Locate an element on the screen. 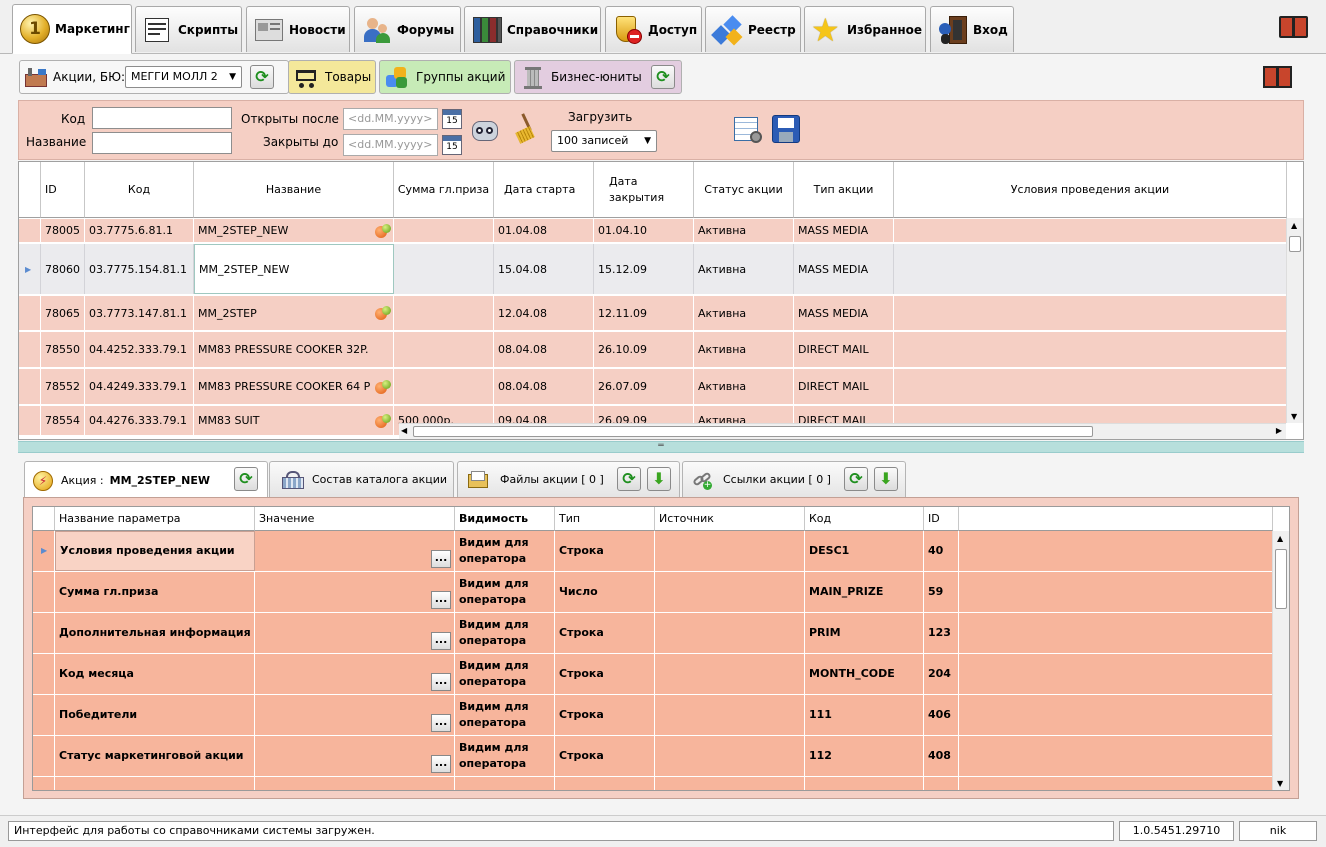 Image resolution: width=1326 pixels, height=847 pixels. cell-visibility: Видим для is located at coordinates (505, 783).